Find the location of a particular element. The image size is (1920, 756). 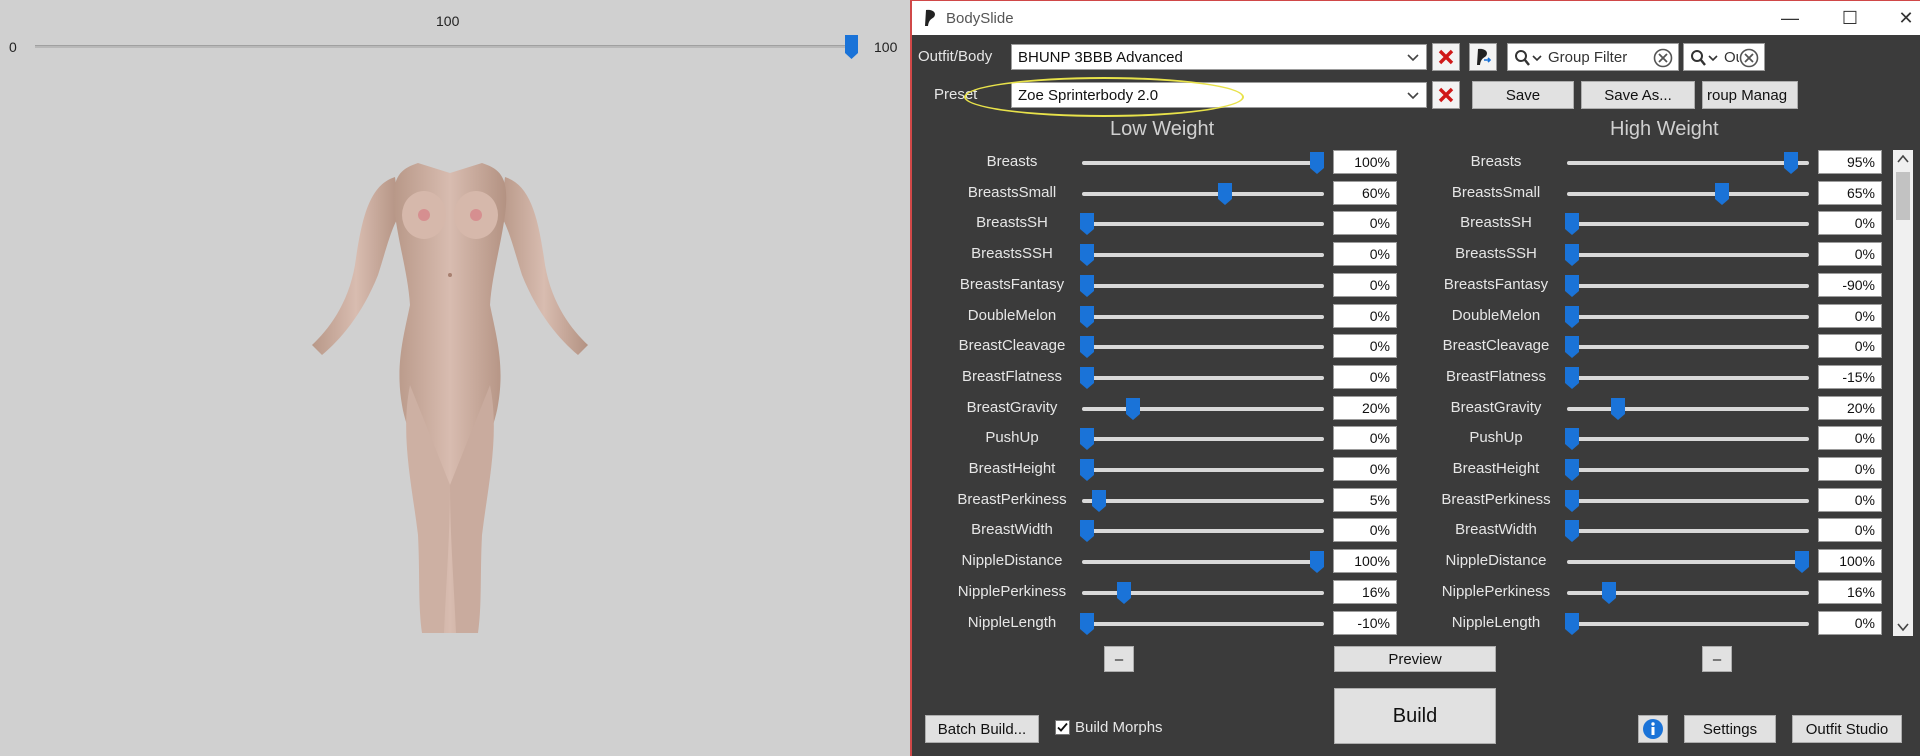

scroll-down-icon is located at coordinates (1903, 627).